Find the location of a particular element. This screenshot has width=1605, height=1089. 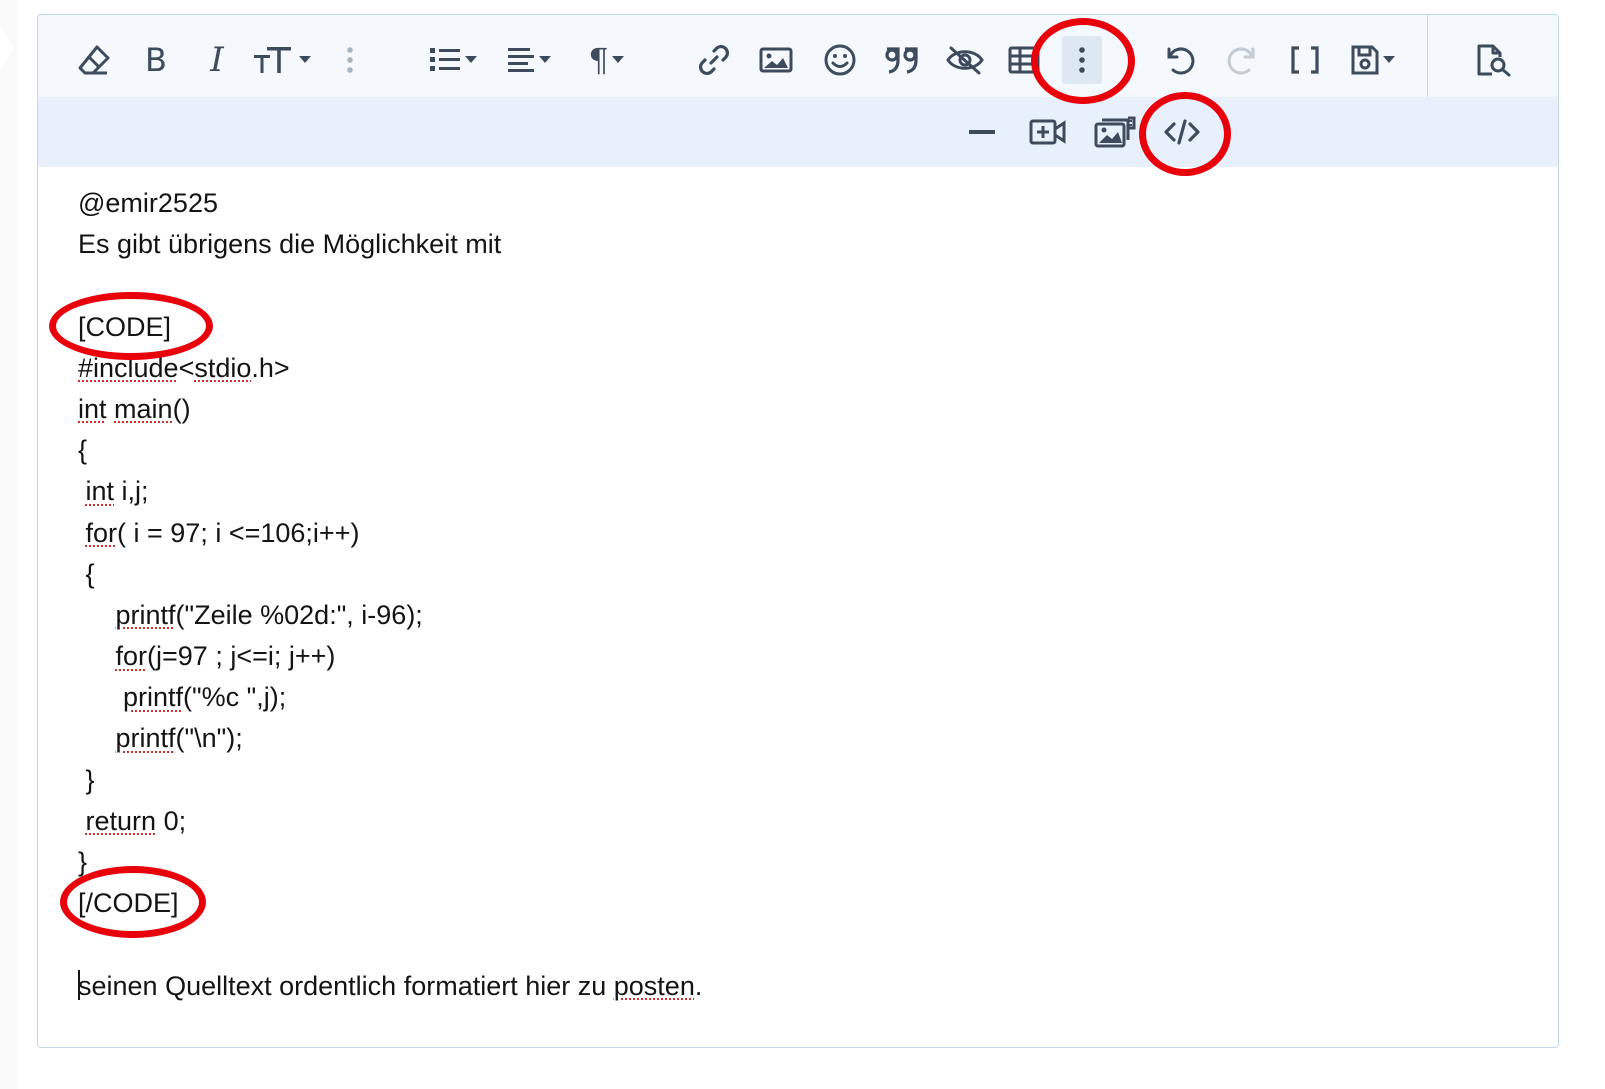

list-icon is located at coordinates (444, 59).